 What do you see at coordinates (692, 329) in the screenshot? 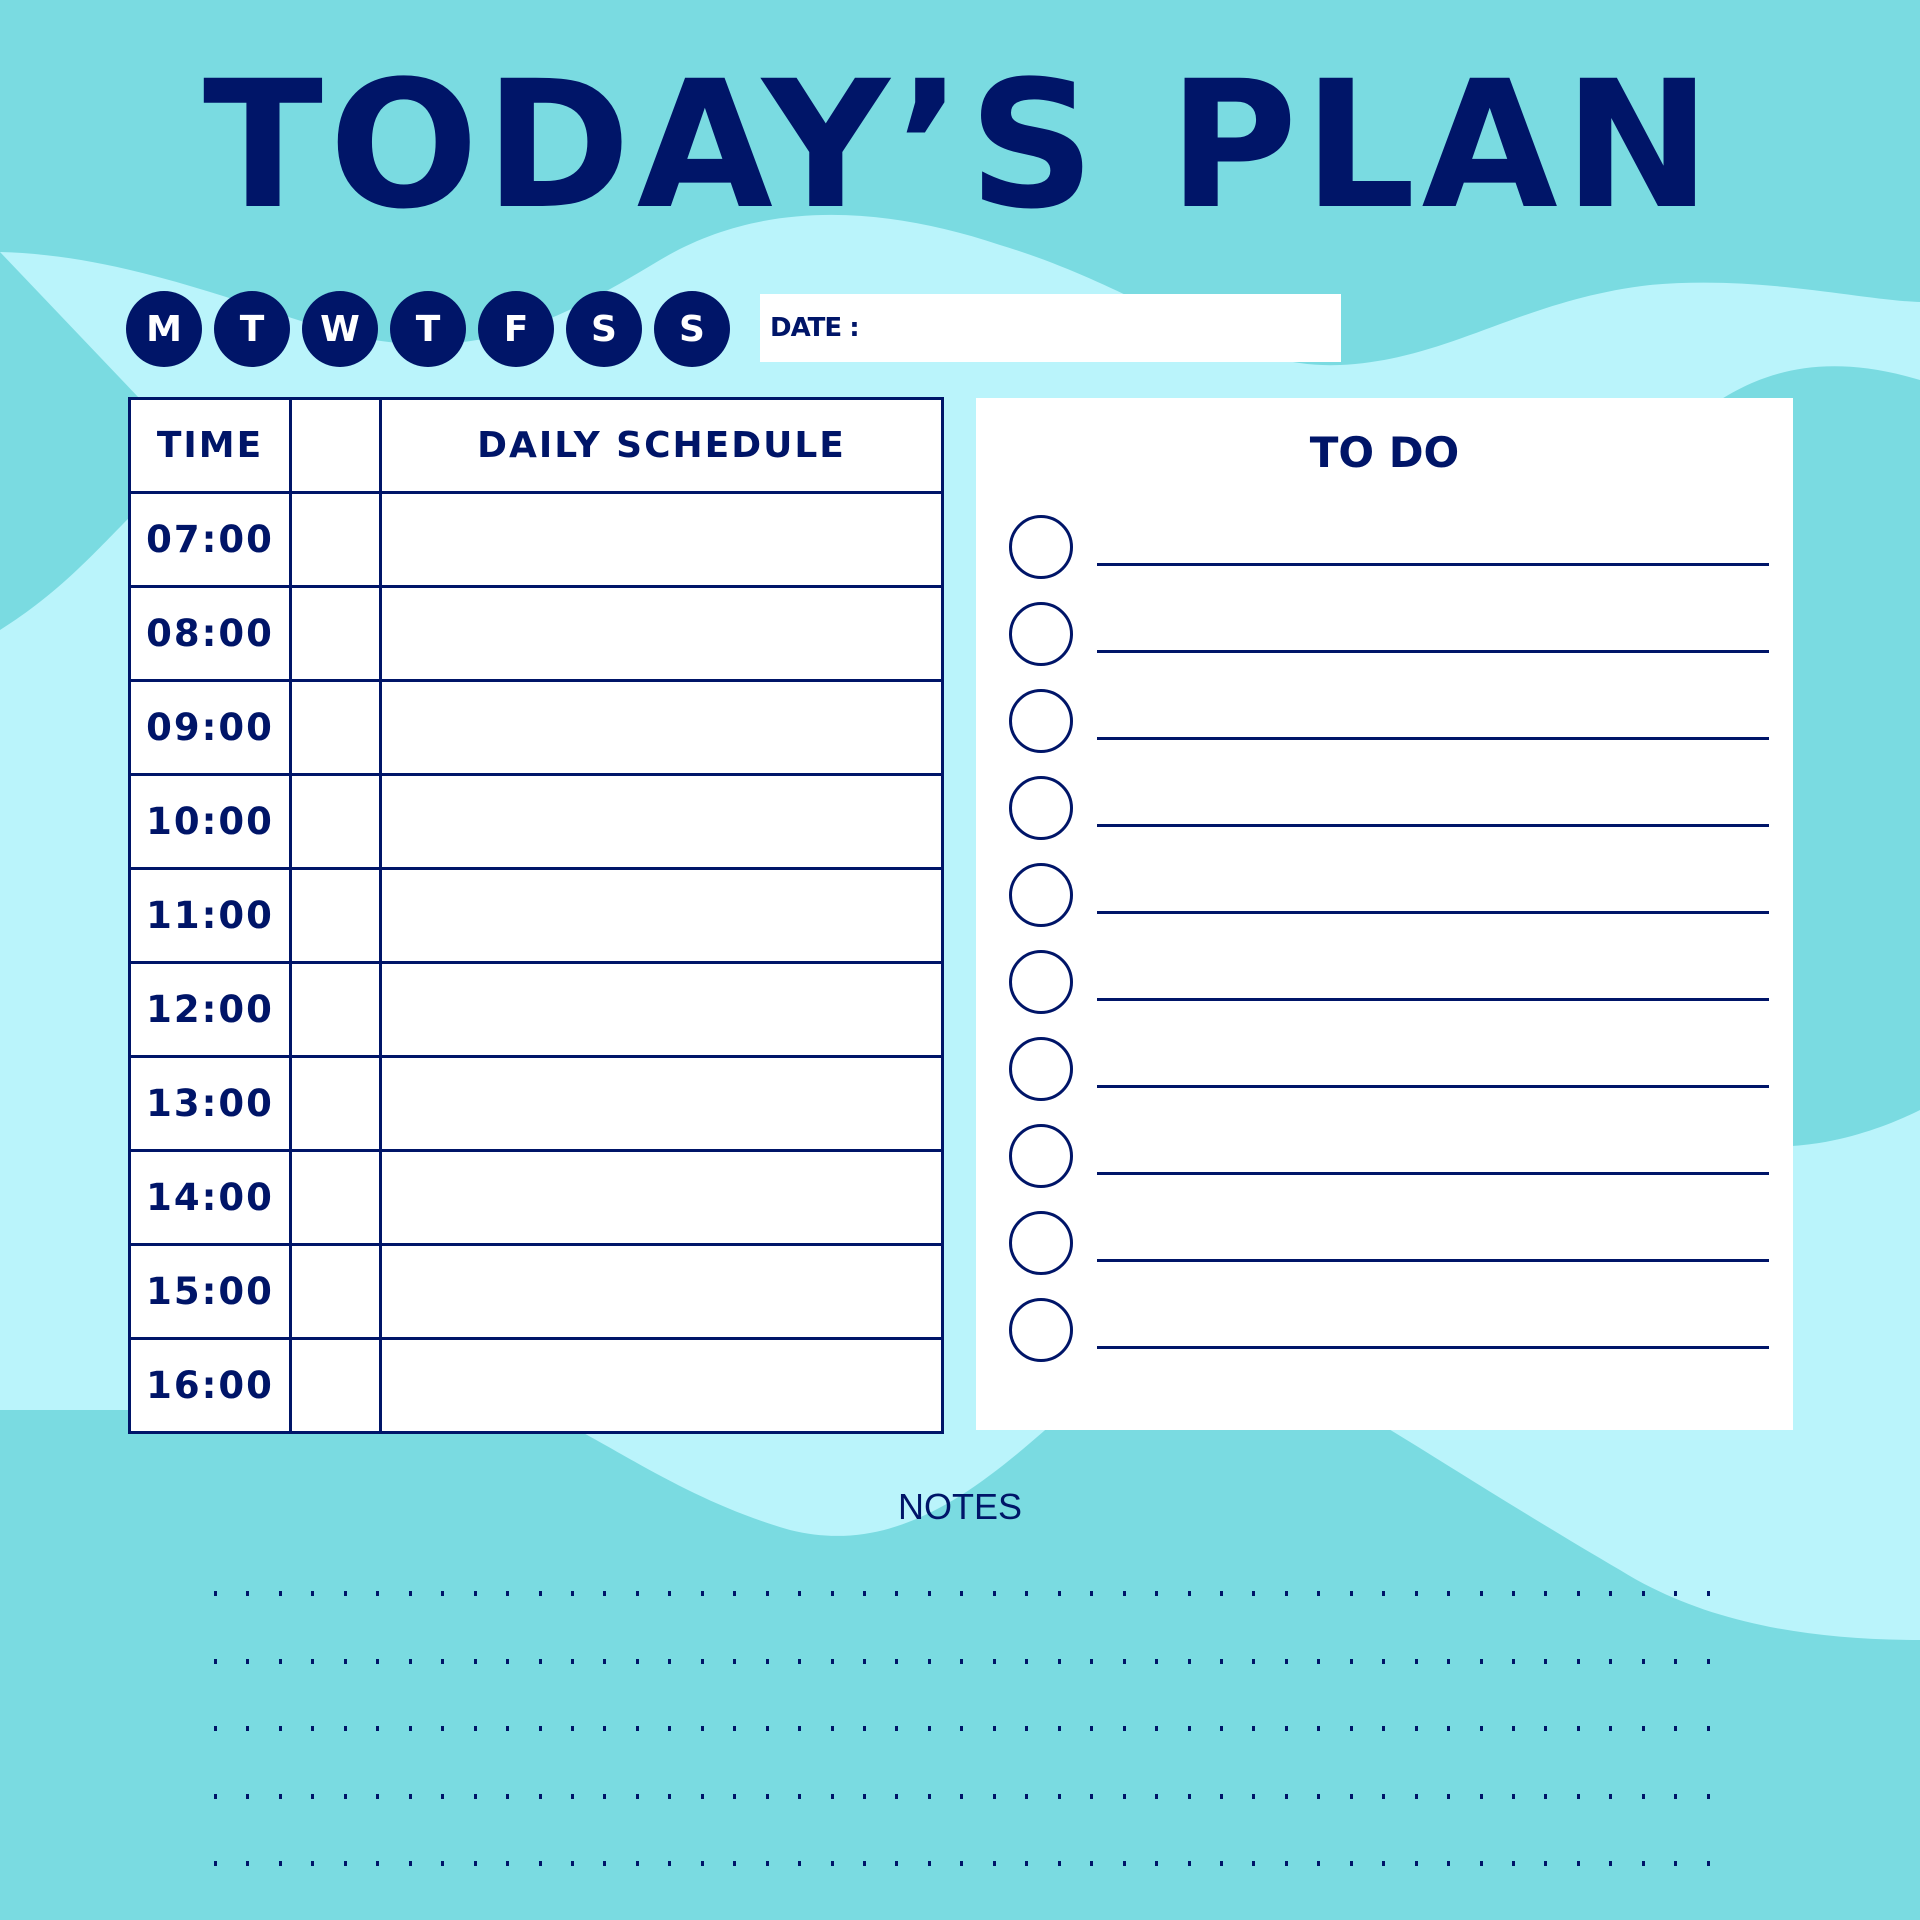
I see `day-sunday: S` at bounding box center [692, 329].